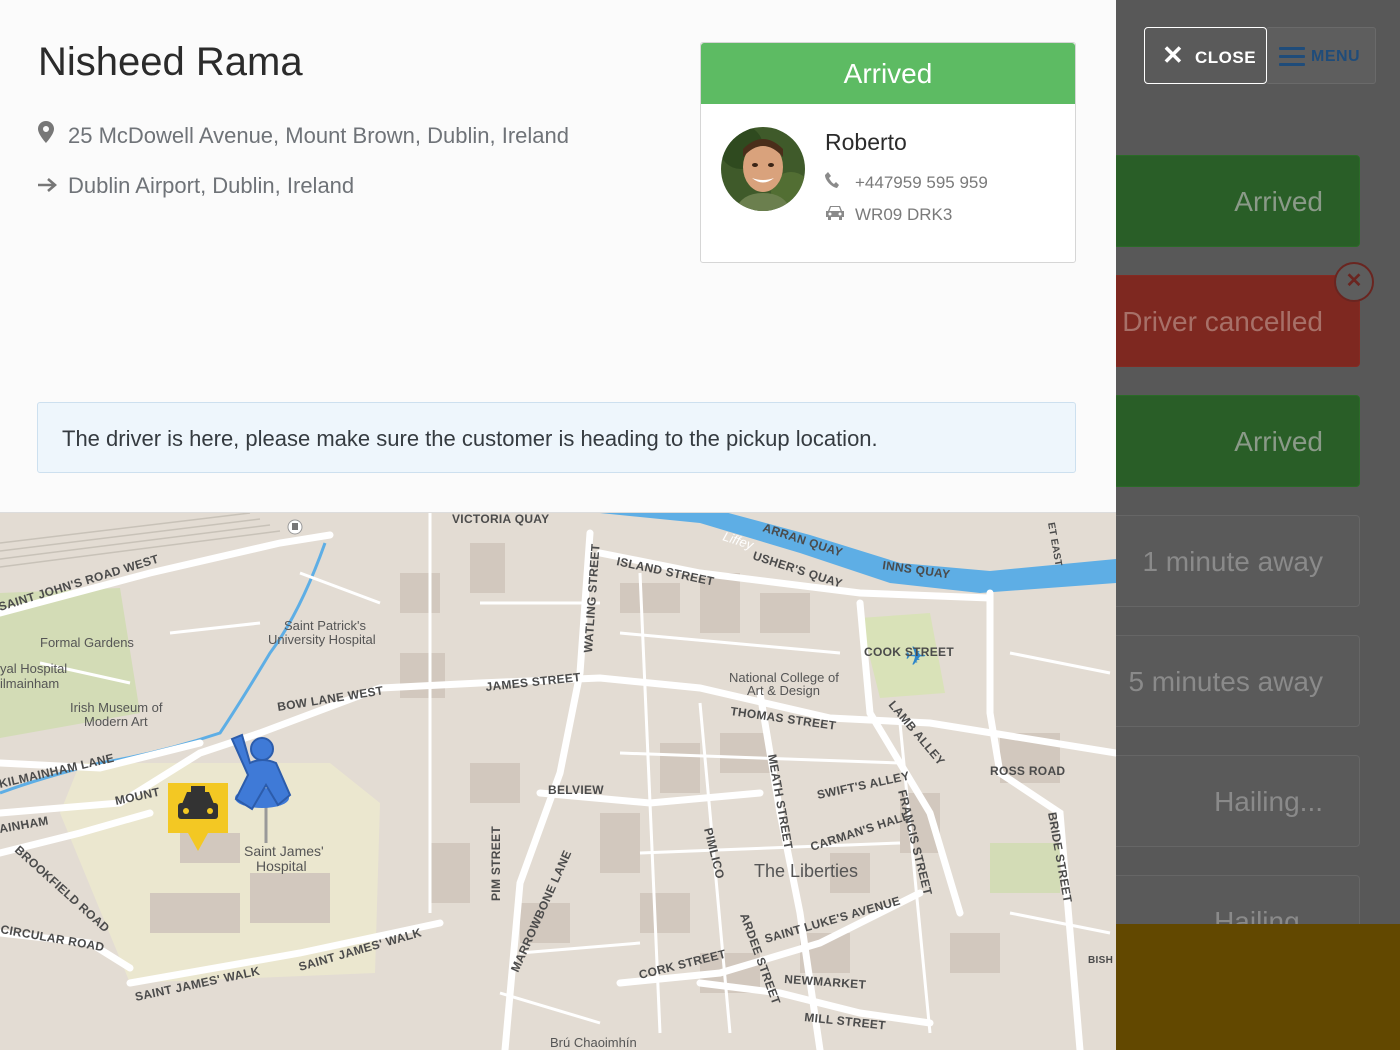  What do you see at coordinates (1173, 55) in the screenshot?
I see `close-icon: ✕` at bounding box center [1173, 55].